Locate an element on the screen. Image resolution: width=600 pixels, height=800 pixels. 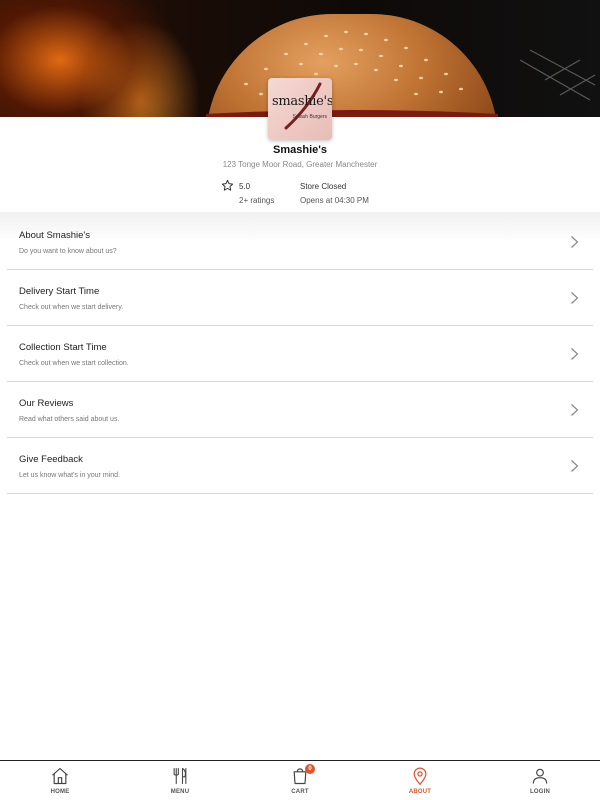
nav-item-home: HOME is located at coordinates (60, 780).